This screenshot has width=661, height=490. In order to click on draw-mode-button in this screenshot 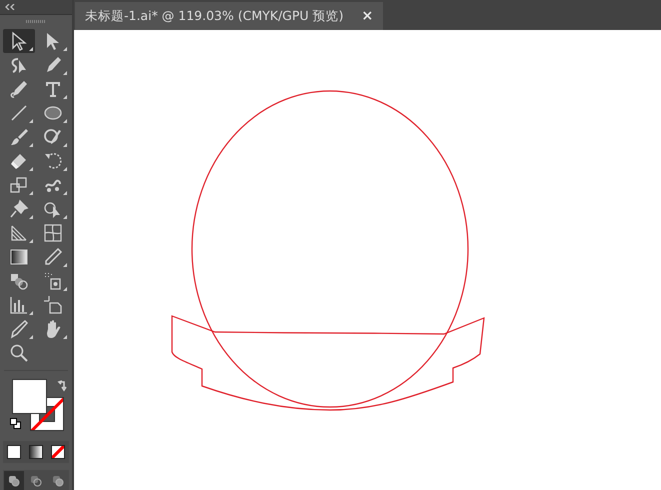, I will do `click(14, 480)`.